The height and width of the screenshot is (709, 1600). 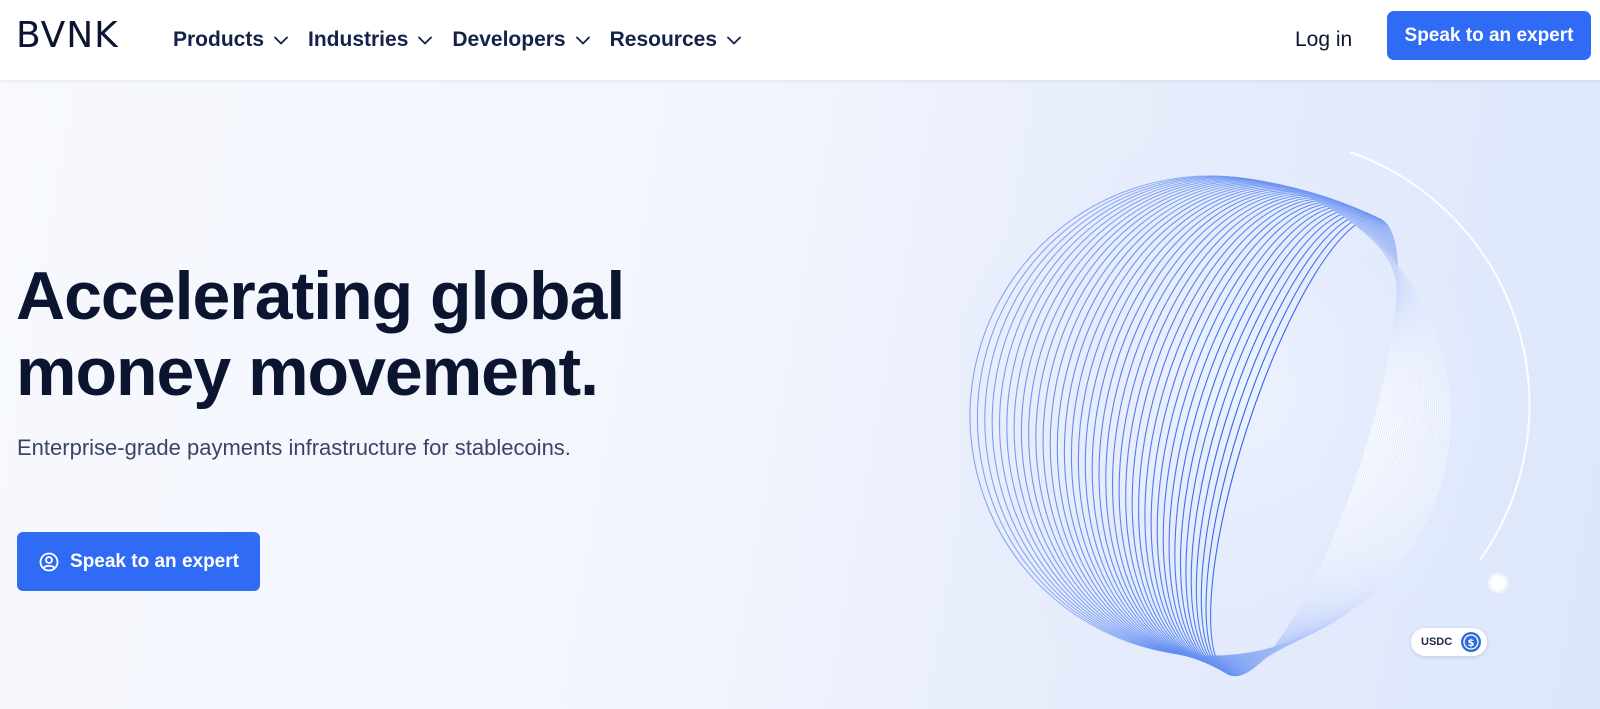 What do you see at coordinates (509, 39) in the screenshot?
I see `nav-developers-label: Developers` at bounding box center [509, 39].